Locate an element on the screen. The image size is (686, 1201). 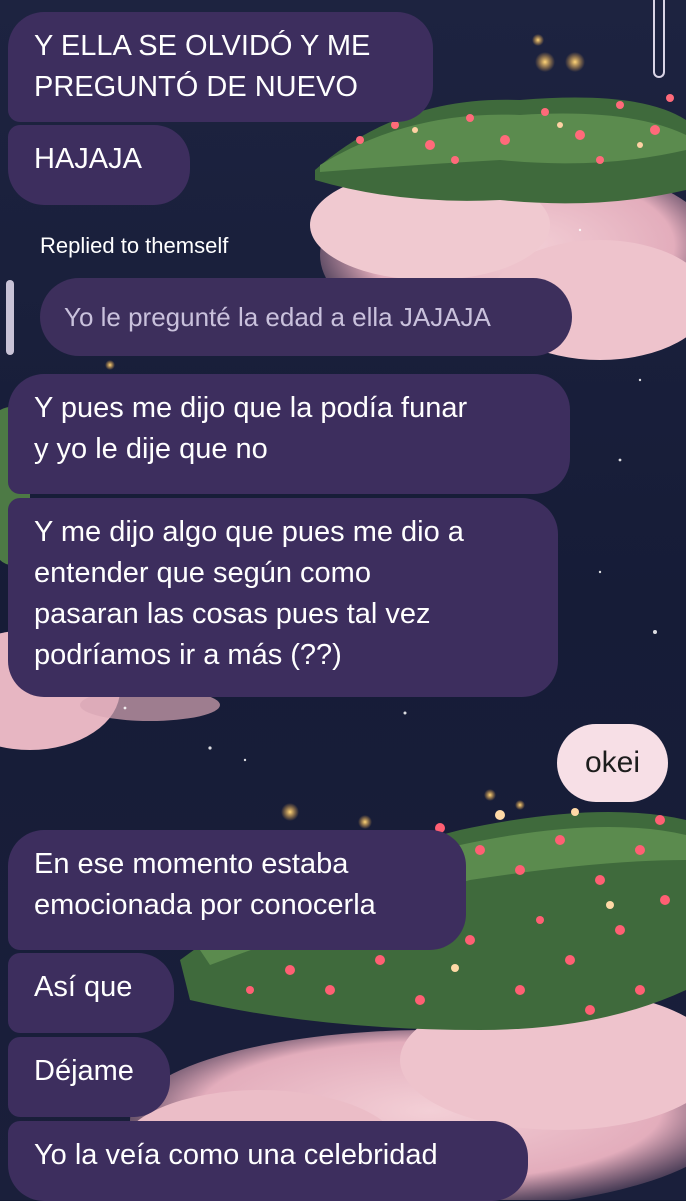
message-line: Y pues me dijo que la podía funar is located at coordinates (251, 408).